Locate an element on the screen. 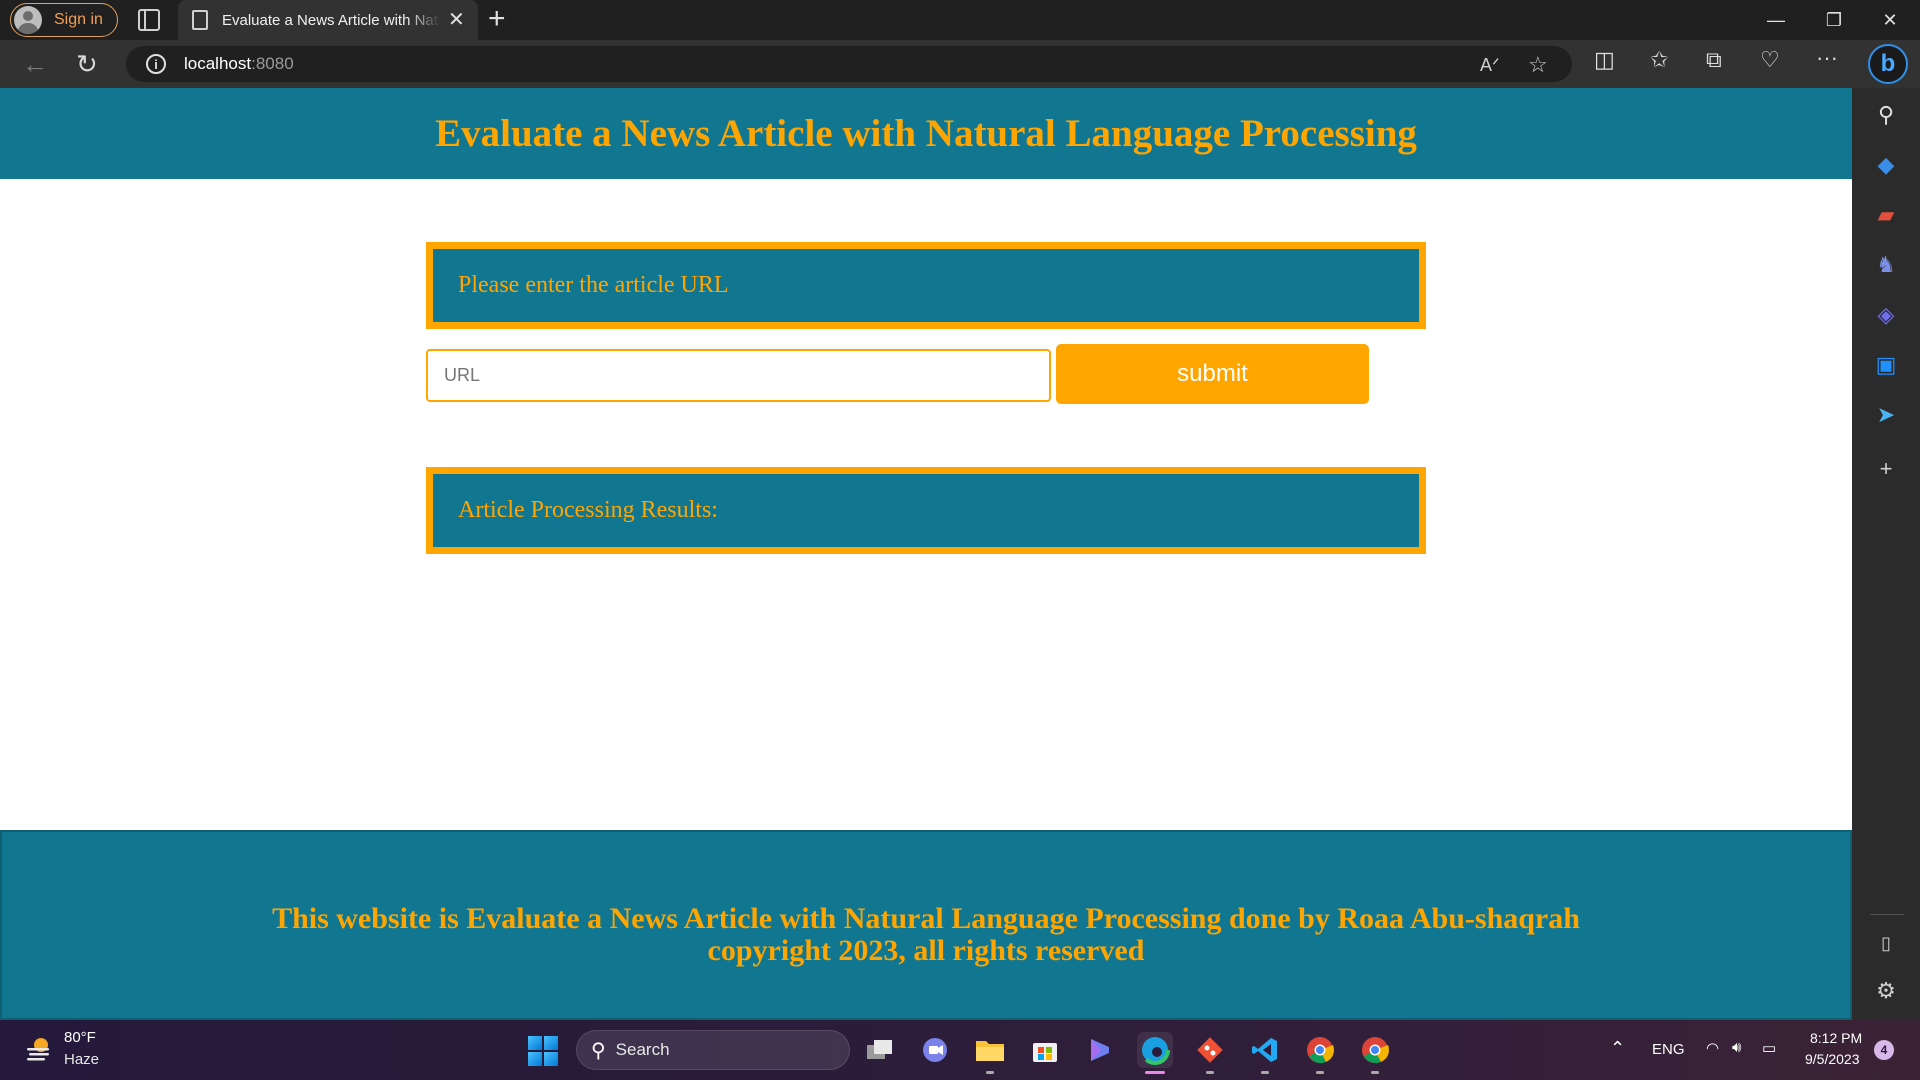 The image size is (1920, 1080). taskbar-search-label: Search is located at coordinates (642, 1049).